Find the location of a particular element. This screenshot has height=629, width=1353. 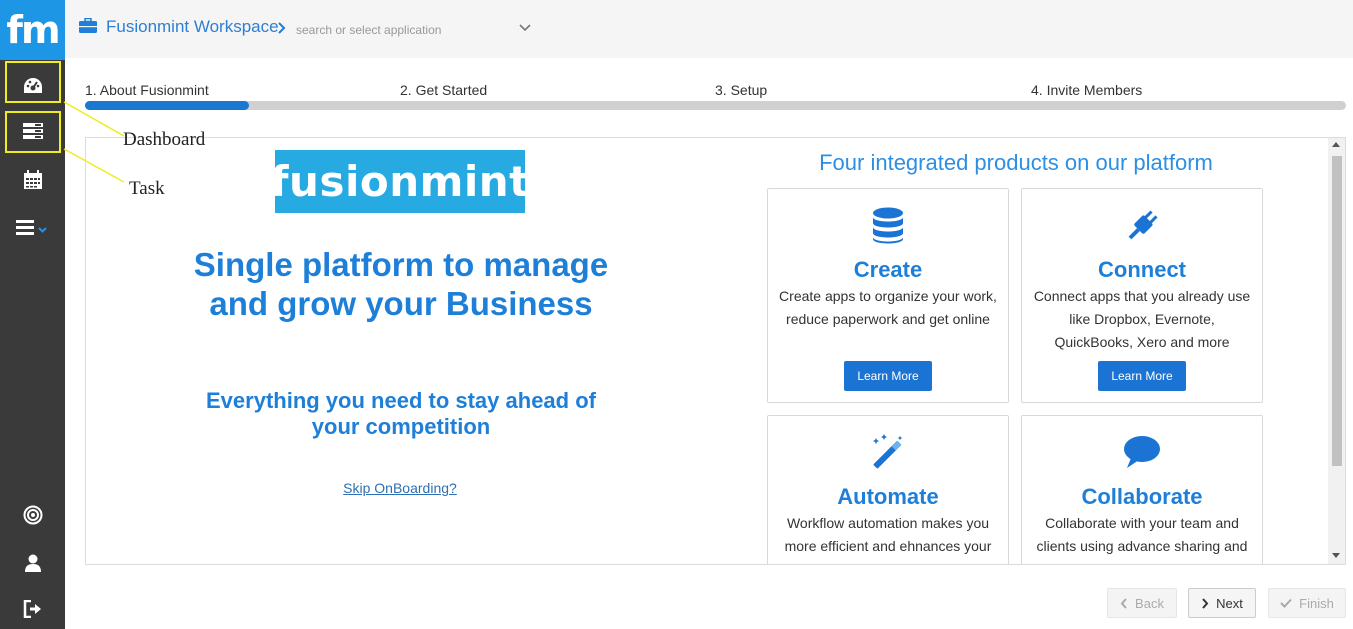

calendar-icon is located at coordinates (32, 179).